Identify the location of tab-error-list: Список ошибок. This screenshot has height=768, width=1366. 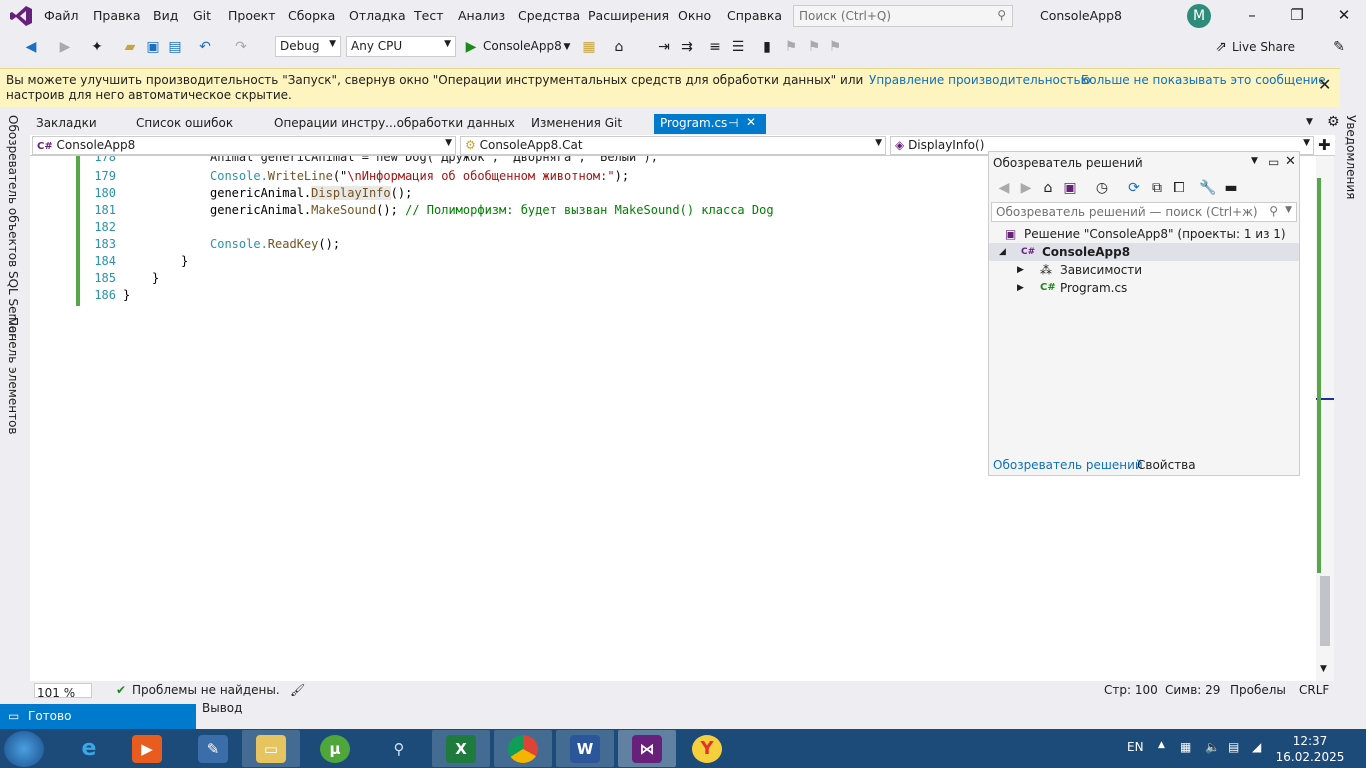
(184, 124).